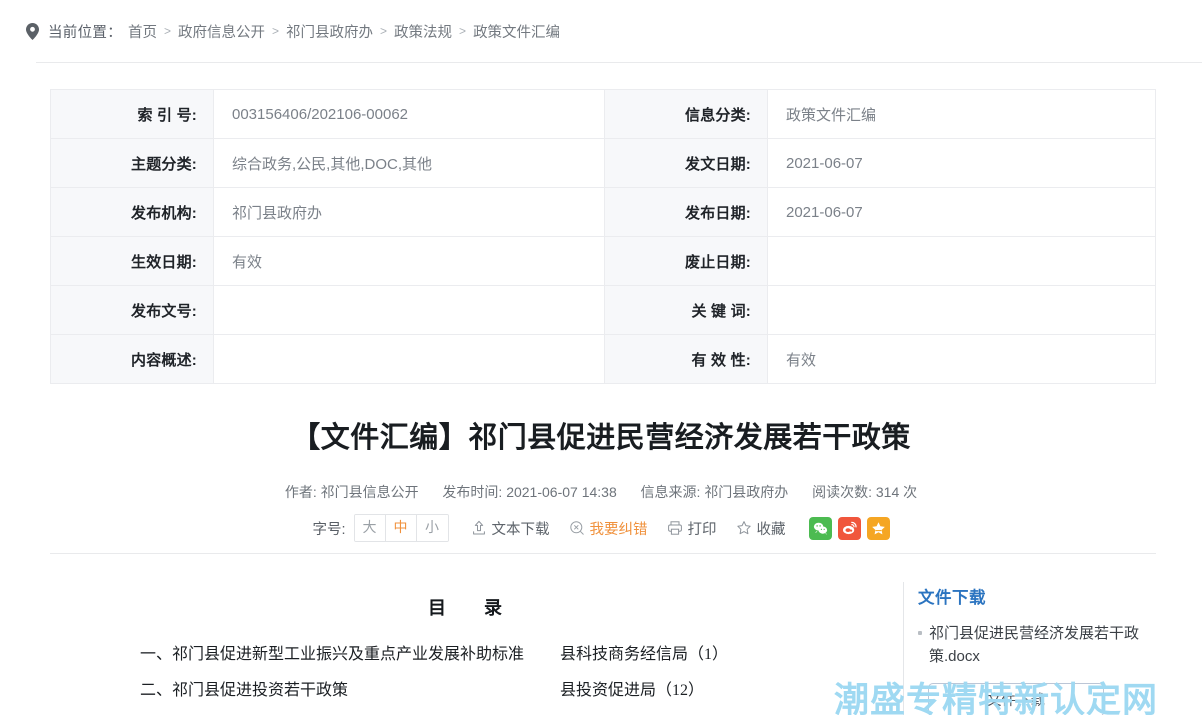 The height and width of the screenshot is (715, 1202). What do you see at coordinates (686, 359) in the screenshot?
I see `meta-label: 有 效 性:` at bounding box center [686, 359].